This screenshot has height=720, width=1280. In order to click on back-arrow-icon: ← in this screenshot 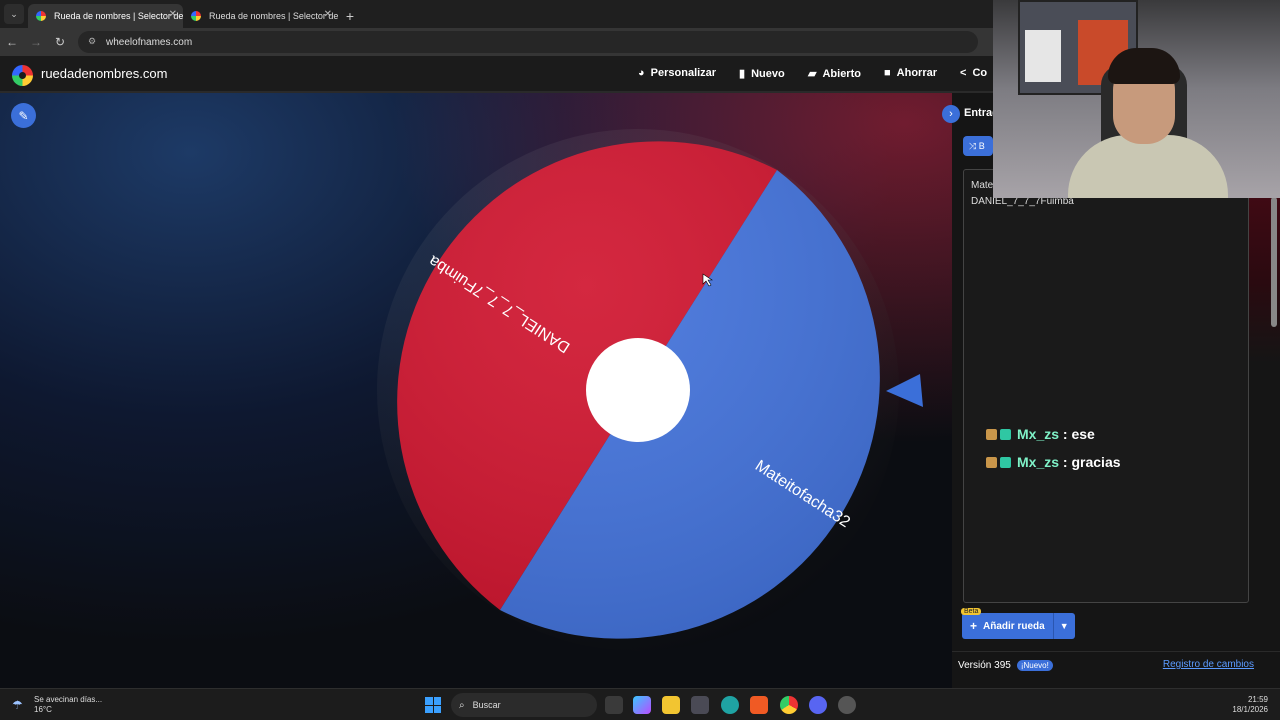, I will do `click(12, 42)`.